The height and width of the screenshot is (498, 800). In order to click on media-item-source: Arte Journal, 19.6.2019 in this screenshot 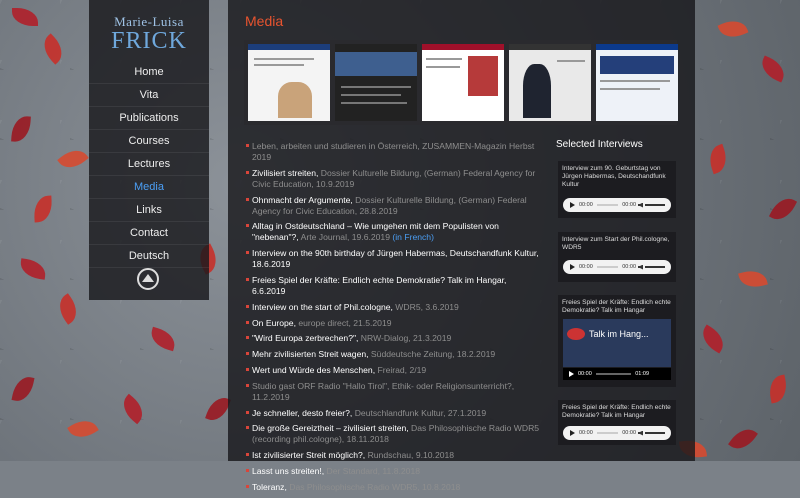, I will do `click(345, 237)`.